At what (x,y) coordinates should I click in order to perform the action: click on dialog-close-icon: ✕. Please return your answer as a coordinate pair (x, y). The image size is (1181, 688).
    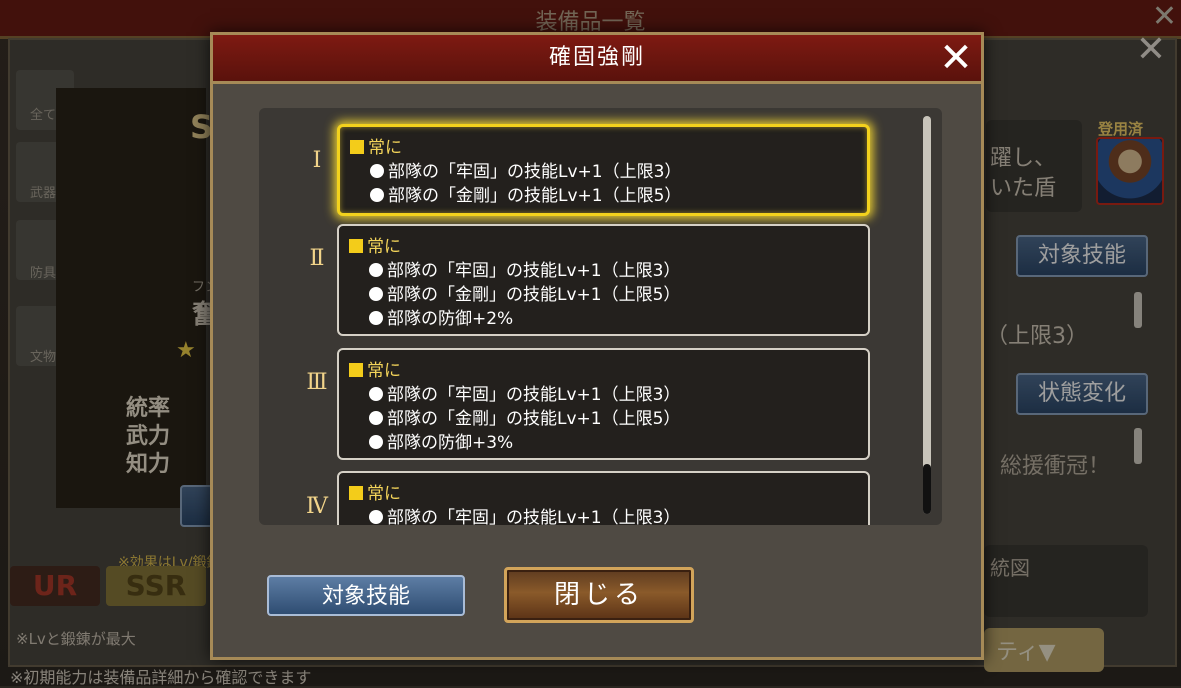
    Looking at the image, I should click on (956, 58).